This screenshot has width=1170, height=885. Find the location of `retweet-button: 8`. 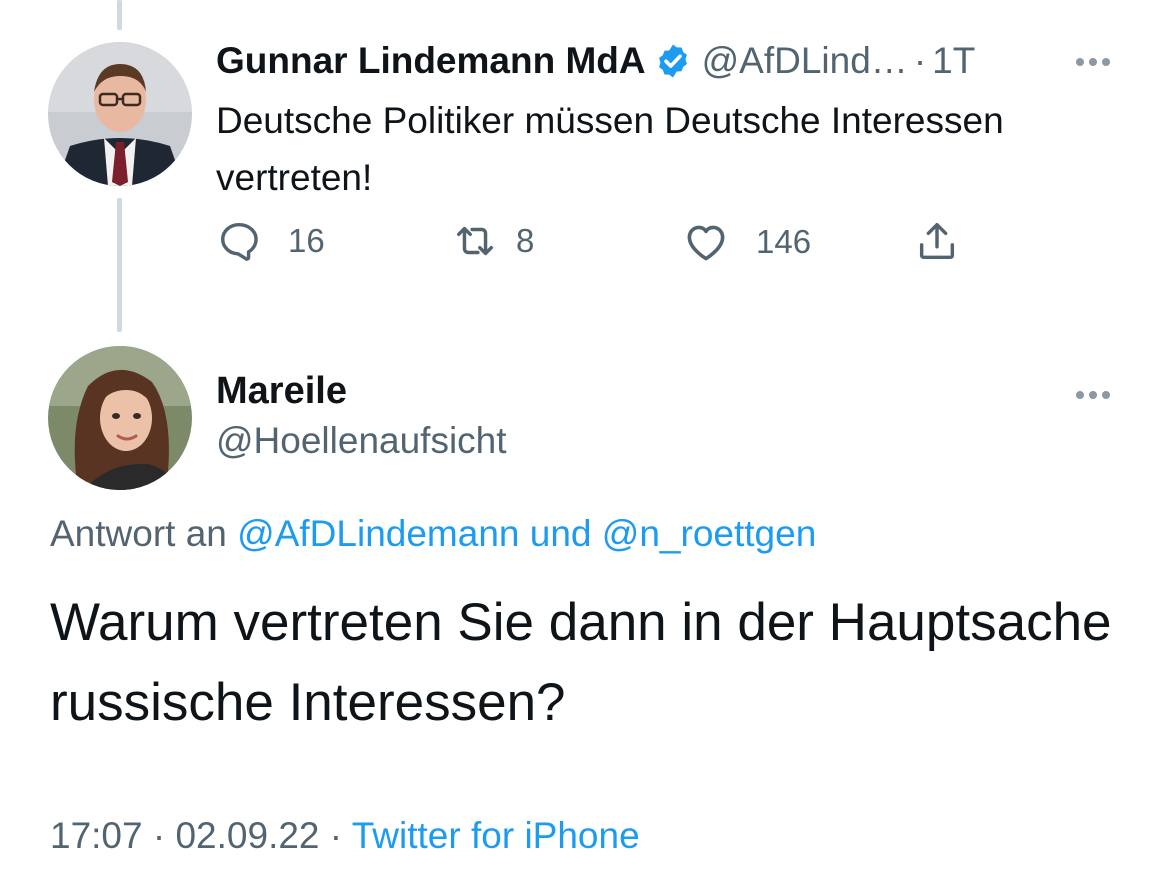

retweet-button: 8 is located at coordinates (493, 241).